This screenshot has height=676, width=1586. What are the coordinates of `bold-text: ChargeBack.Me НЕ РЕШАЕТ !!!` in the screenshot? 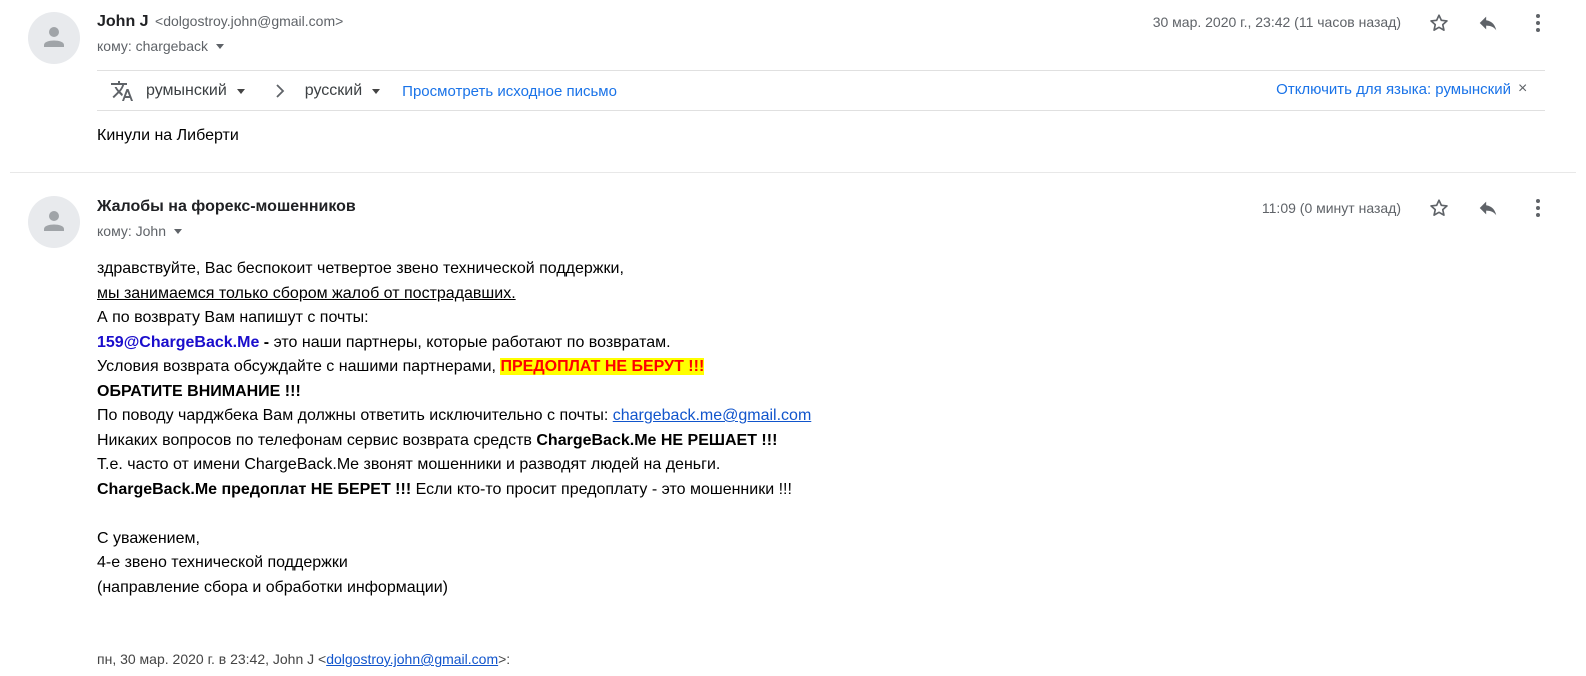 It's located at (657, 440).